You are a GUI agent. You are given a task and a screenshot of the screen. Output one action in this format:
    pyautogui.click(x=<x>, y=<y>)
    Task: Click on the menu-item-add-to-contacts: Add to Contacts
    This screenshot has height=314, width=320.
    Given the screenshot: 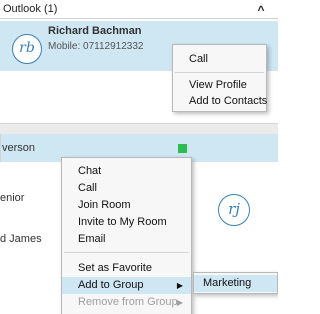 What is the action you would take?
    pyautogui.click(x=220, y=101)
    